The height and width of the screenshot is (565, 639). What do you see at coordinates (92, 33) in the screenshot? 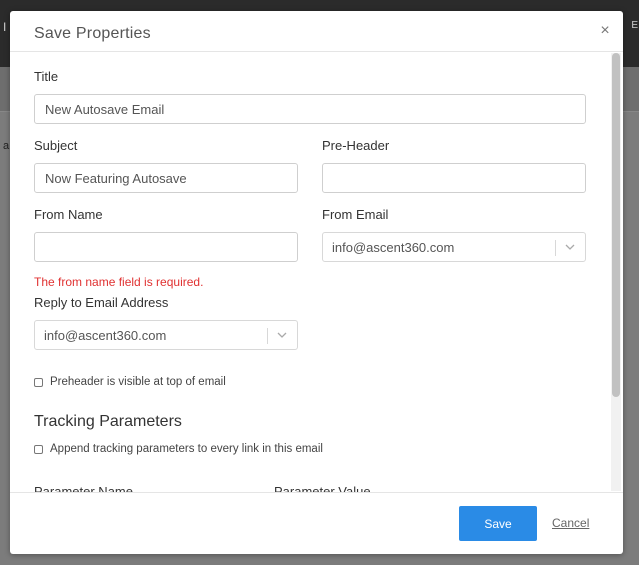
I see `modal-title: Save Properties` at bounding box center [92, 33].